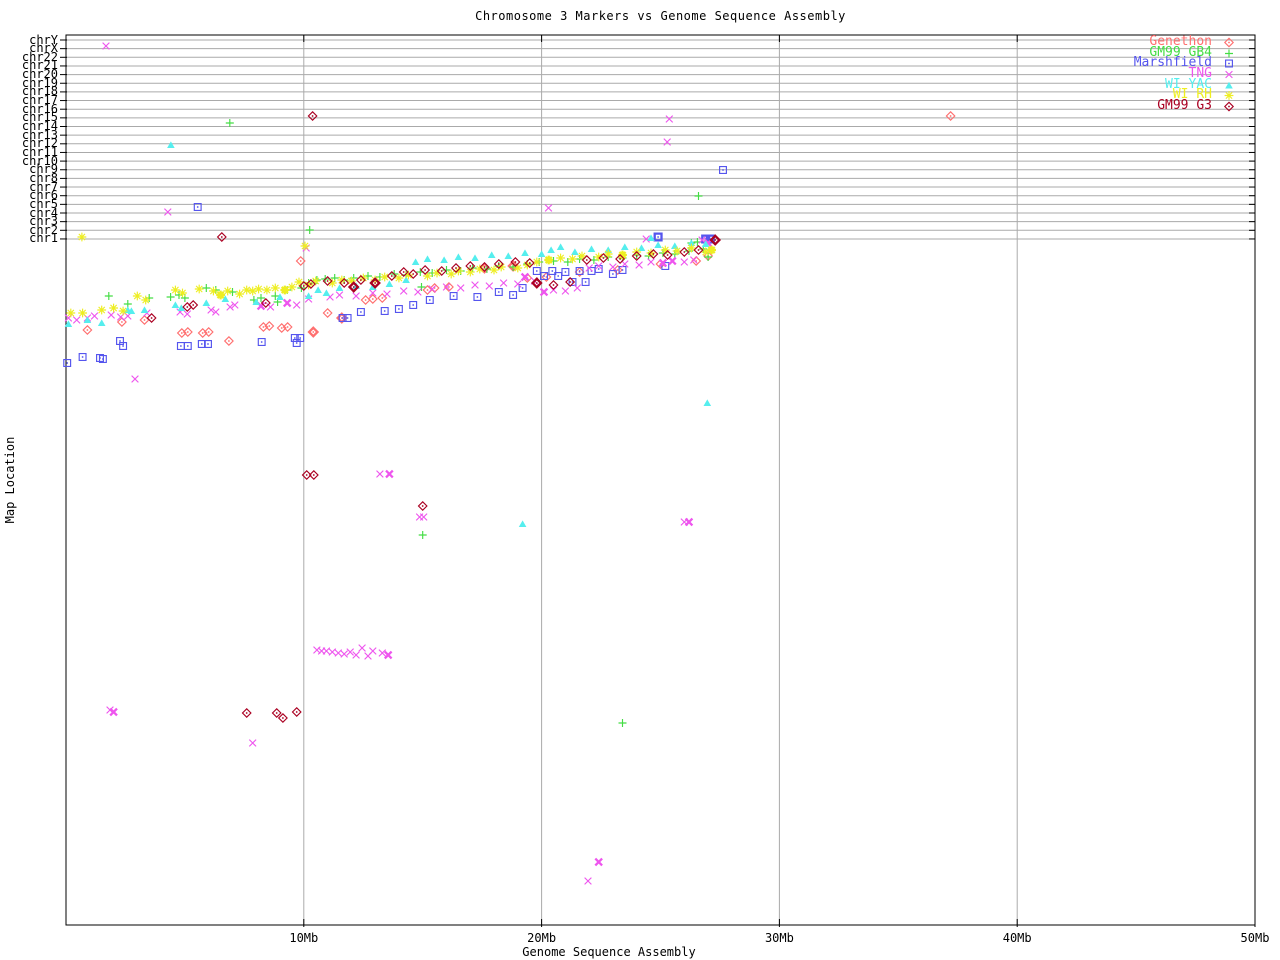 This screenshot has width=1280, height=960. What do you see at coordinates (1229, 95) in the screenshot?
I see `star-marker-icon` at bounding box center [1229, 95].